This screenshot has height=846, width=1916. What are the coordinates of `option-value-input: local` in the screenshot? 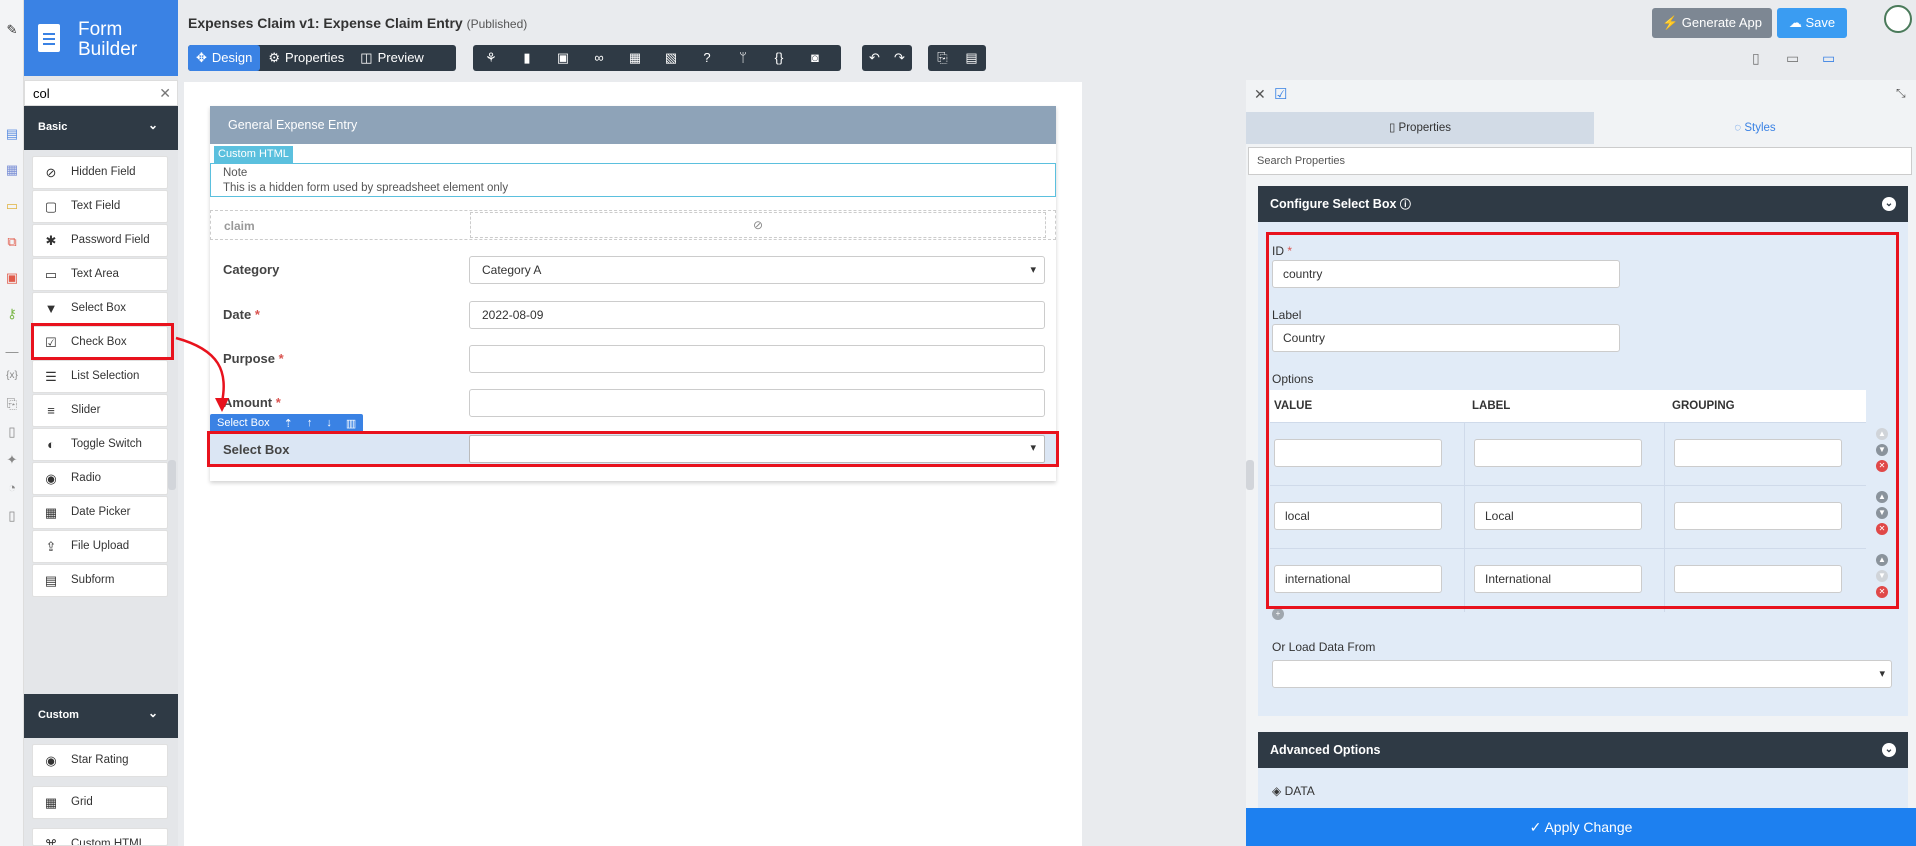 It's located at (1358, 516).